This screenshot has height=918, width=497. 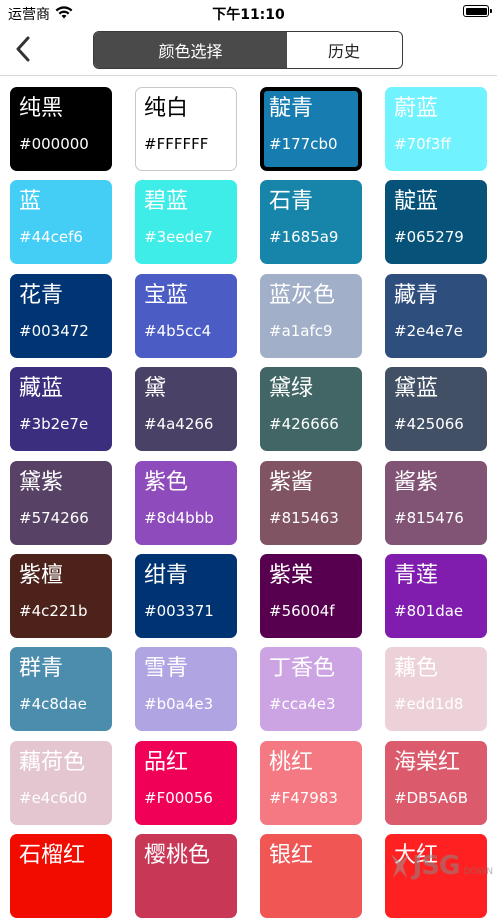 What do you see at coordinates (54, 518) in the screenshot?
I see `color-hex: #574266` at bounding box center [54, 518].